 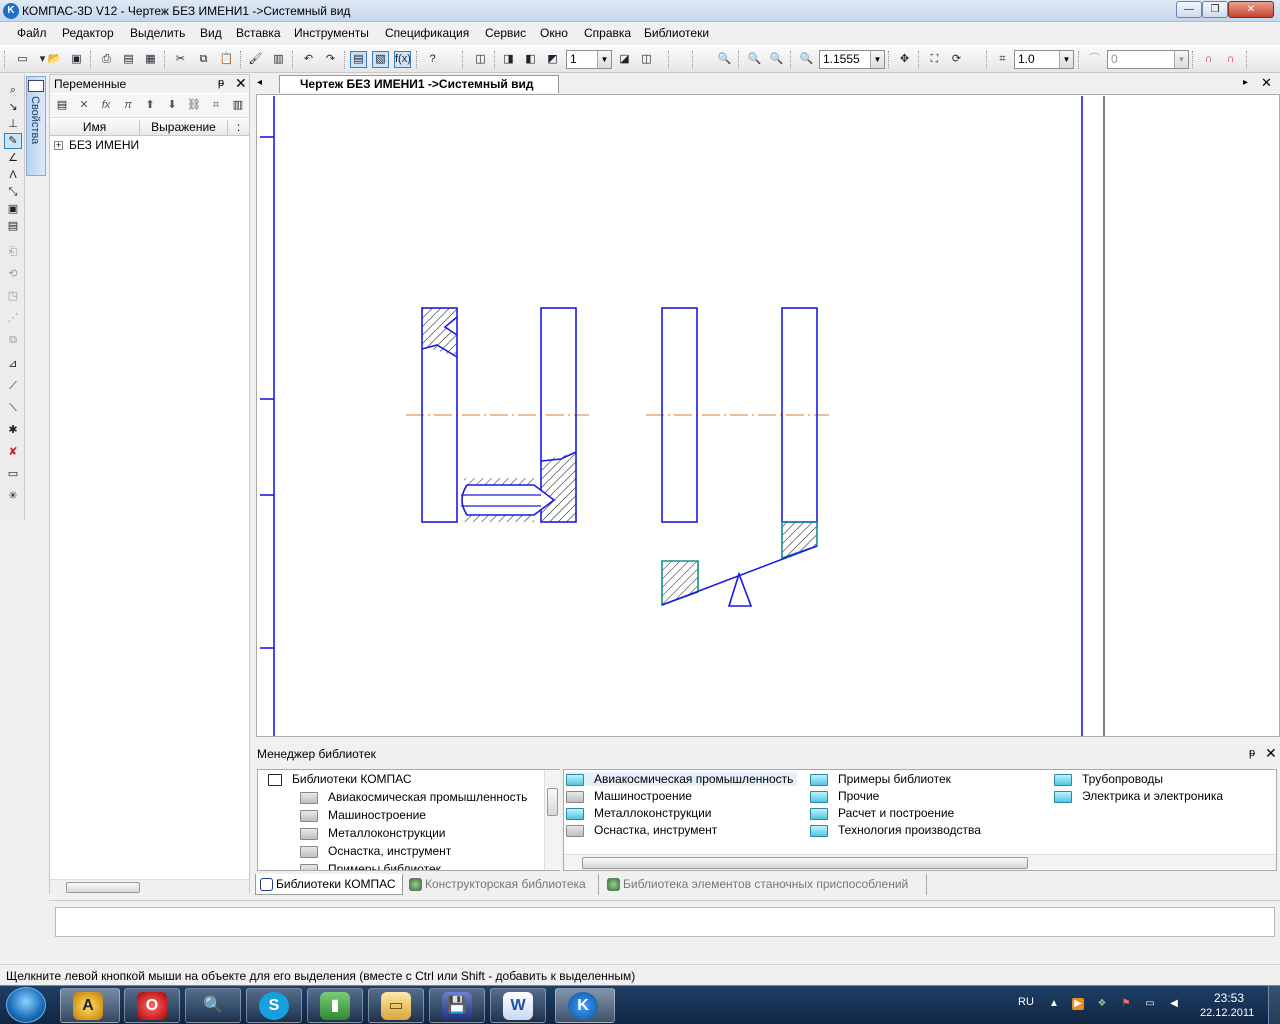 What do you see at coordinates (258, 33) in the screenshot?
I see `menu-insert: Вставка` at bounding box center [258, 33].